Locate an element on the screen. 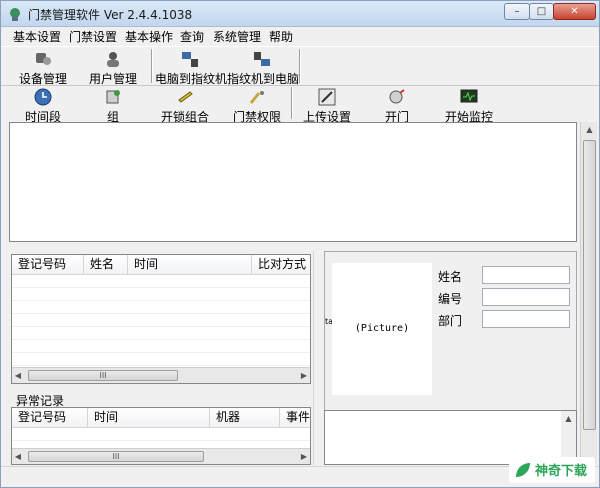 The height and width of the screenshot is (488, 600). device-to-pc-button: 指纹机到电脑 is located at coordinates (263, 68).